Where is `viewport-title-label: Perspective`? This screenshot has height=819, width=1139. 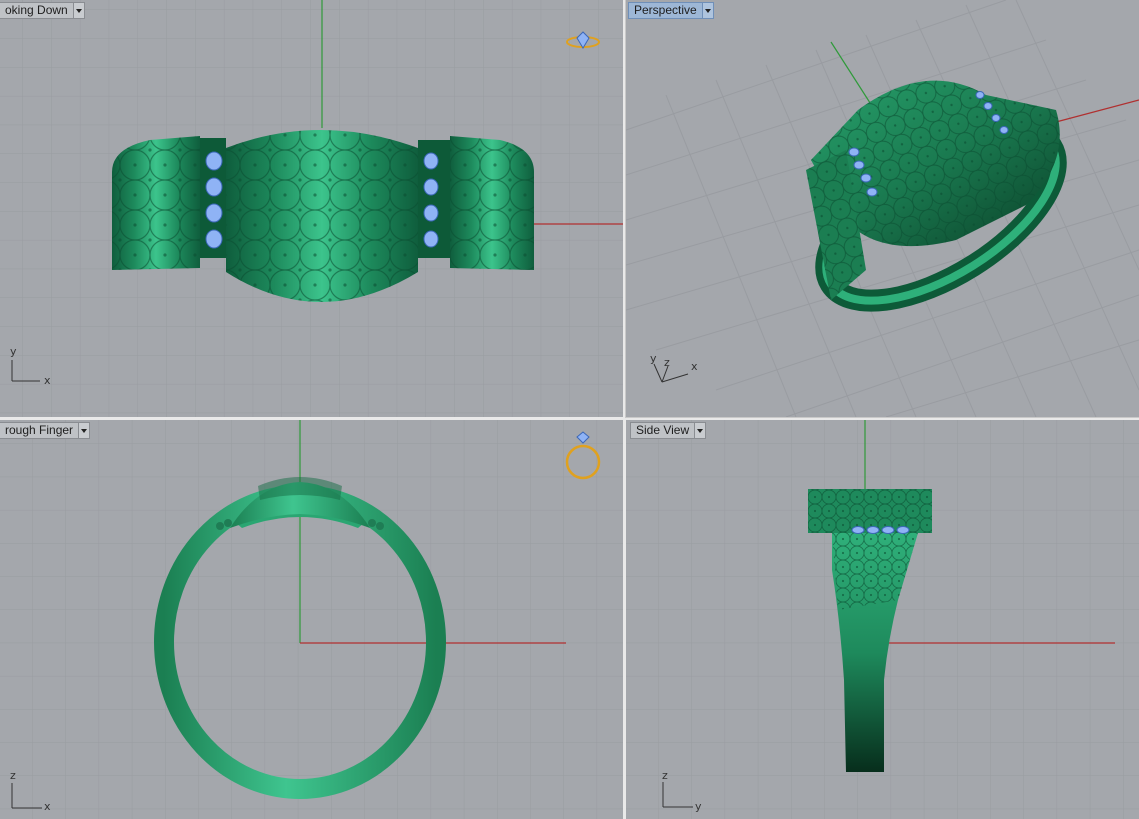
viewport-title-label: Perspective is located at coordinates (665, 10).